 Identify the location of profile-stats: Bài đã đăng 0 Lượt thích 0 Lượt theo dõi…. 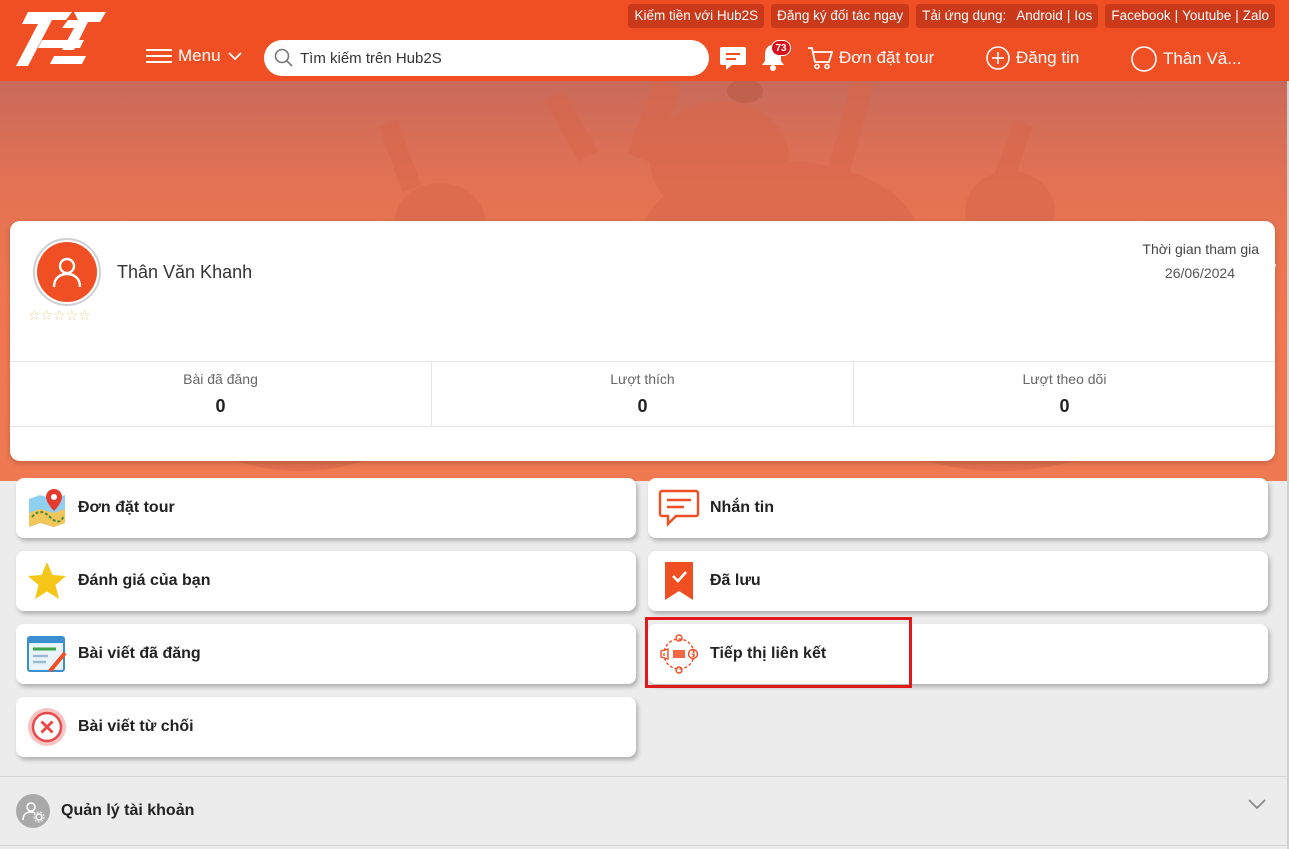
(642, 394).